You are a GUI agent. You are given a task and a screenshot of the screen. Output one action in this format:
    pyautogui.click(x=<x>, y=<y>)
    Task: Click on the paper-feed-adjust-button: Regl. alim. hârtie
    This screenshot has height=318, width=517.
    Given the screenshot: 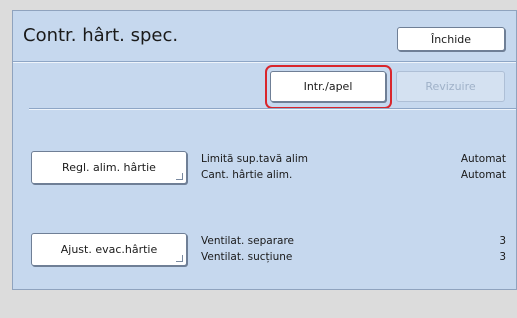 What is the action you would take?
    pyautogui.click(x=109, y=167)
    